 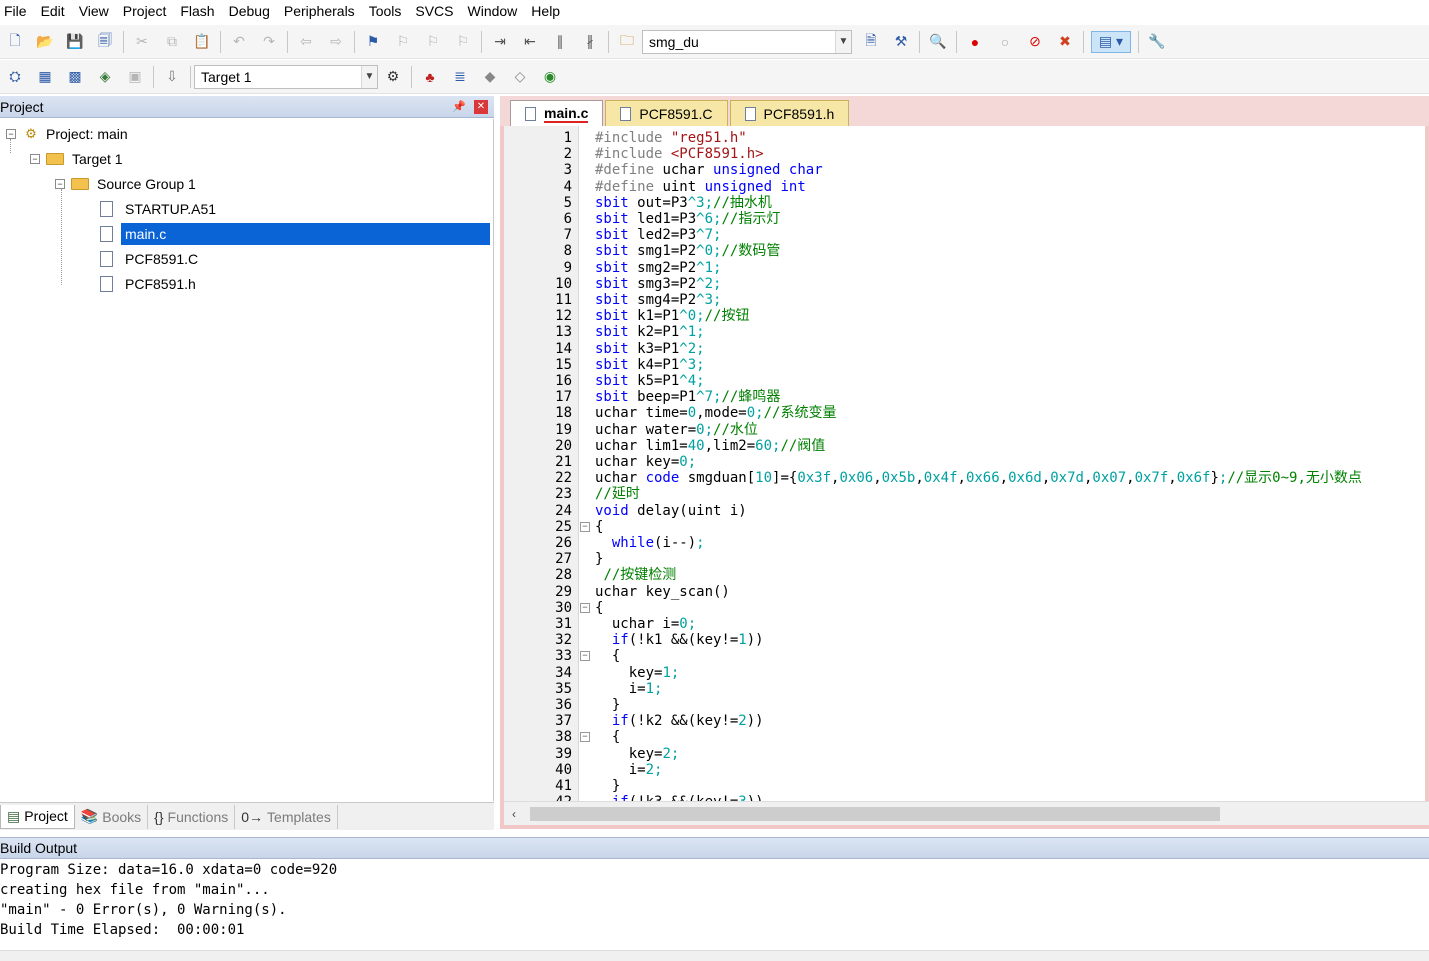 What do you see at coordinates (966, 511) in the screenshot?
I see `code-line: 24 void delay(uint i)` at bounding box center [966, 511].